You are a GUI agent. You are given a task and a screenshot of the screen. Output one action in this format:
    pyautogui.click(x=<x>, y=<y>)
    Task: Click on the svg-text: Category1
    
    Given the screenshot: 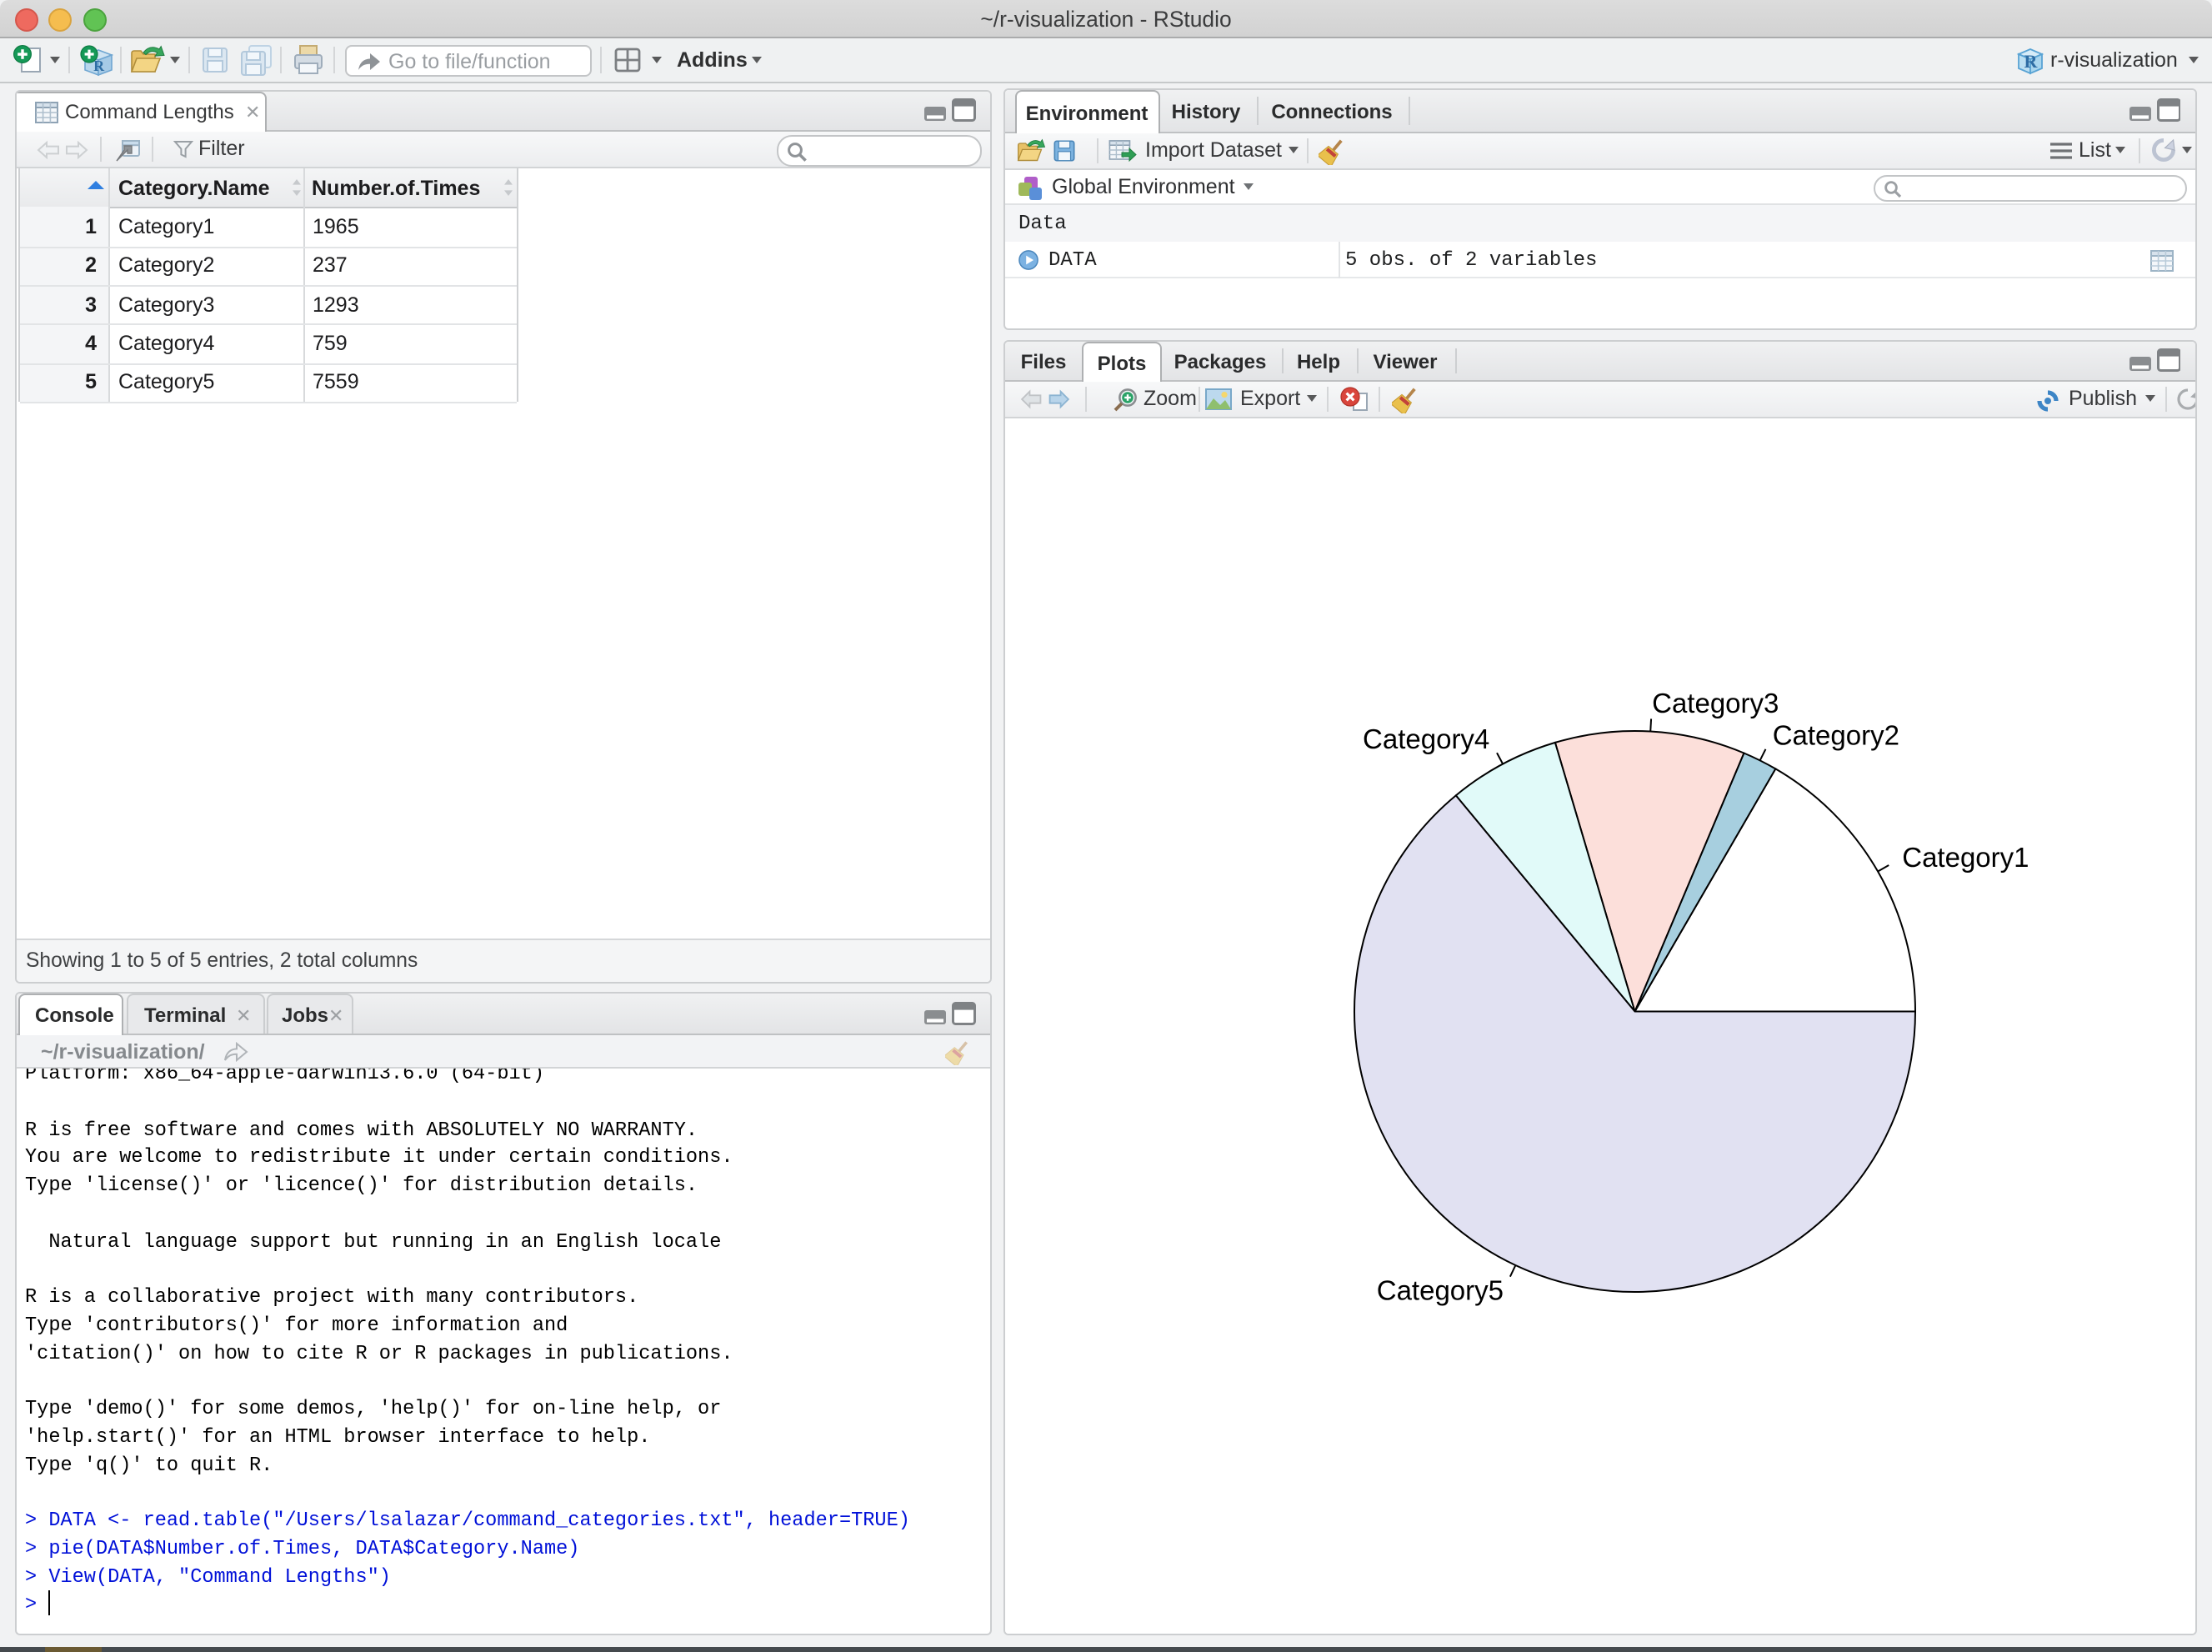 What is the action you would take?
    pyautogui.click(x=1965, y=857)
    